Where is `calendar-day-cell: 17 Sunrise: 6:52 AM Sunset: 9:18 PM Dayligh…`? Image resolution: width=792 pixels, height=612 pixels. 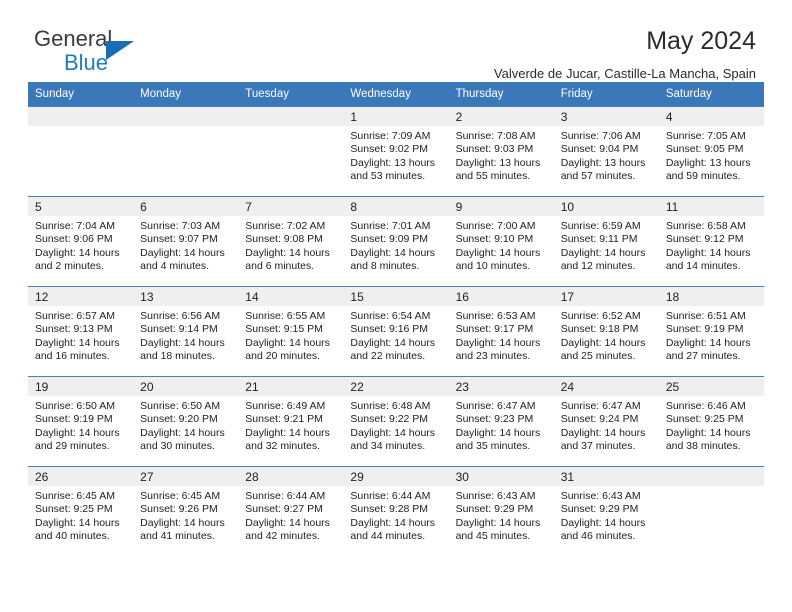 calendar-day-cell: 17 Sunrise: 6:52 AM Sunset: 9:18 PM Dayligh… is located at coordinates (606, 331).